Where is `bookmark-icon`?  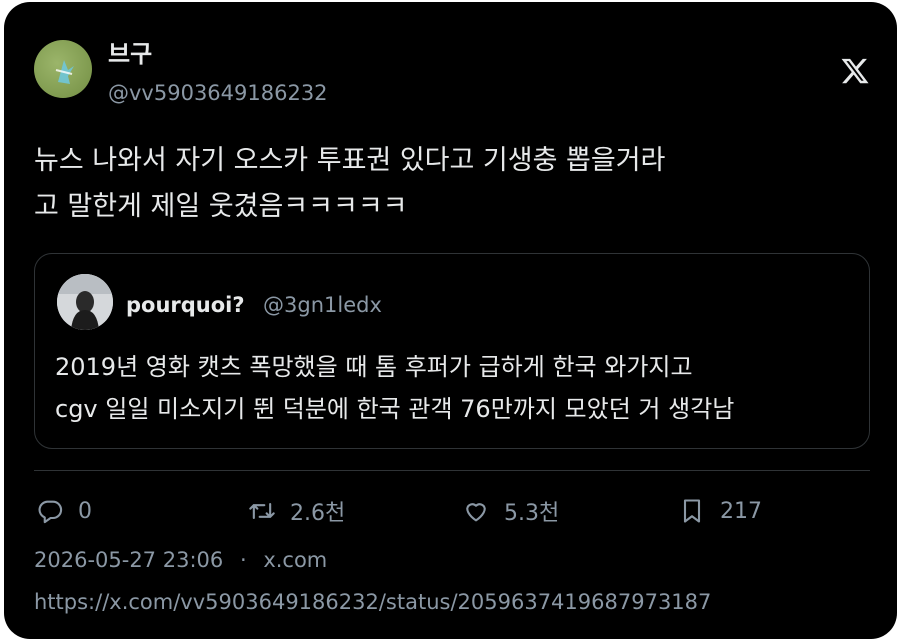
bookmark-icon is located at coordinates (692, 511).